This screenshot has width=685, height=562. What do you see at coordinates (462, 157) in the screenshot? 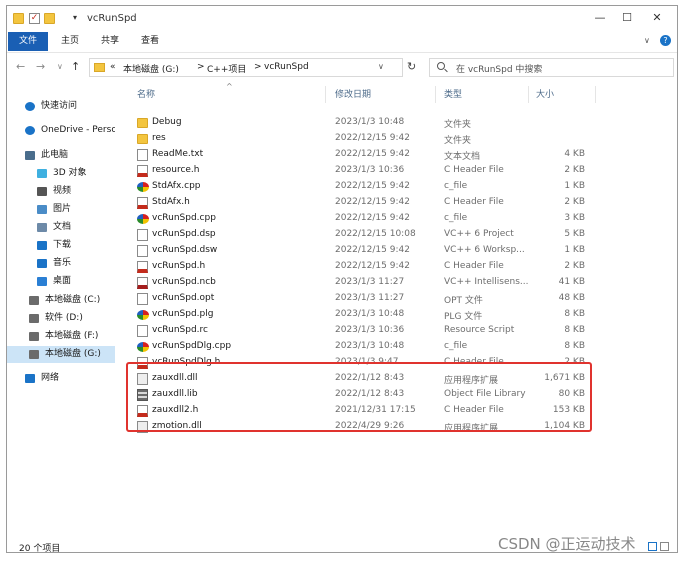
I see `file-type: 文本文档` at bounding box center [462, 157].